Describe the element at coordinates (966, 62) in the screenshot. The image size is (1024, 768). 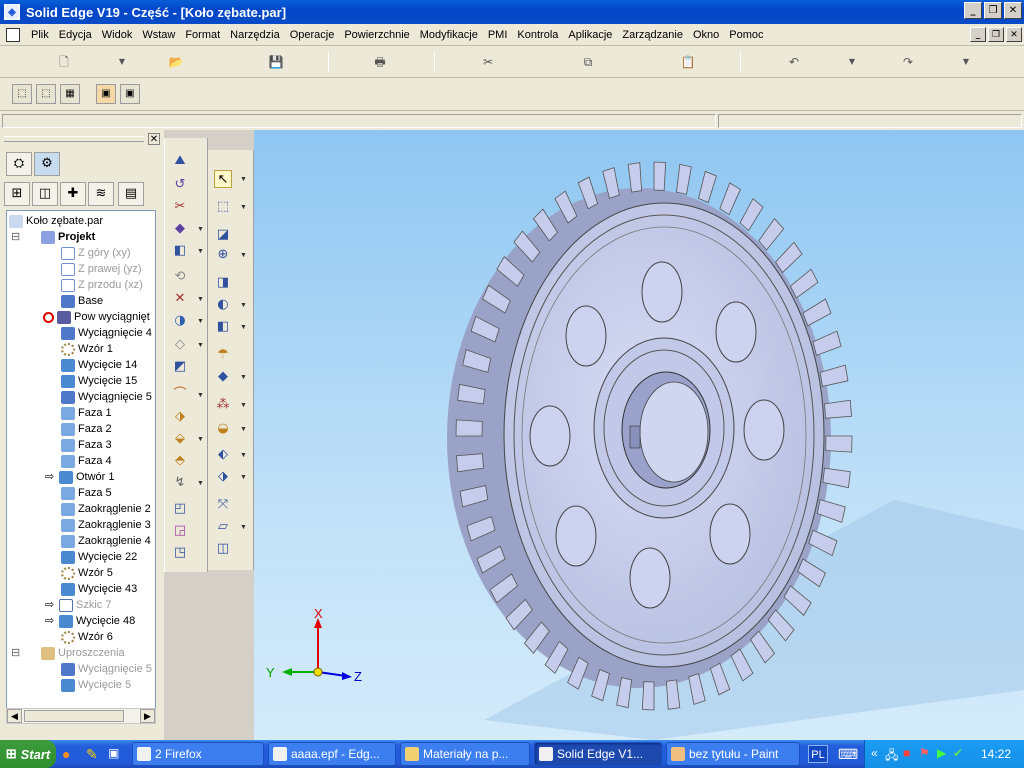
I see `redo-dropdown-icon: ▼` at that location.